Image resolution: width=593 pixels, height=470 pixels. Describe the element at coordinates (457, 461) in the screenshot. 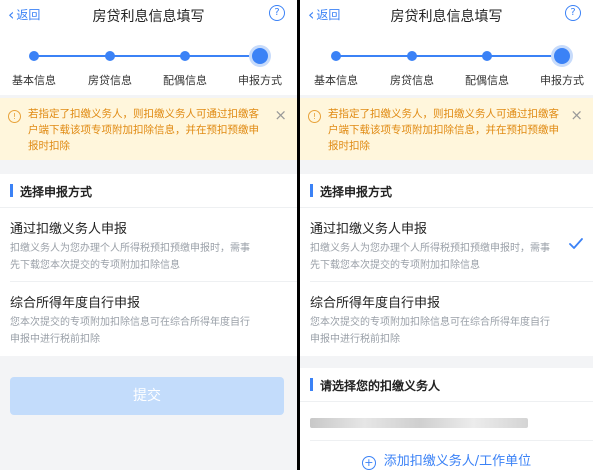

I see `add-withholder-label: 添加扣缴义务人/工作单位` at that location.